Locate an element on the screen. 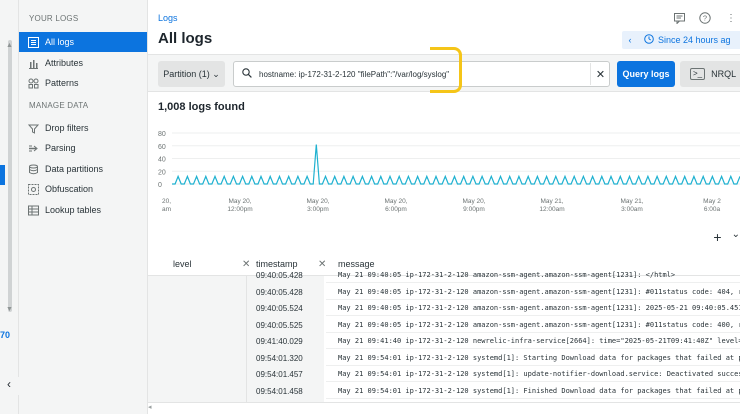  y-tick-label: 80 is located at coordinates (162, 134).